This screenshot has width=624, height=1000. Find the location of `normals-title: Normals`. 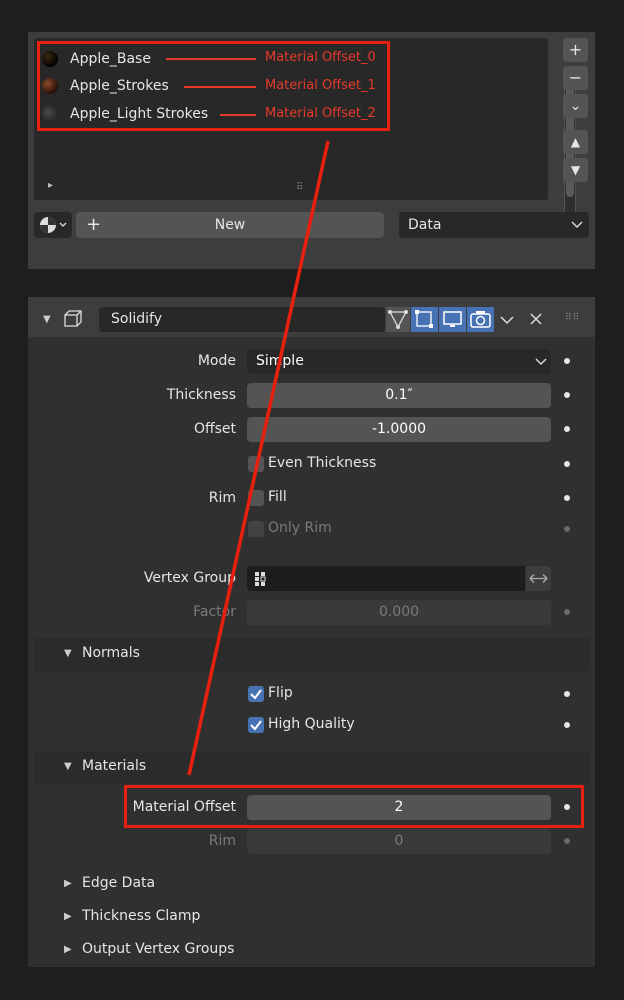

normals-title: Normals is located at coordinates (111, 653).